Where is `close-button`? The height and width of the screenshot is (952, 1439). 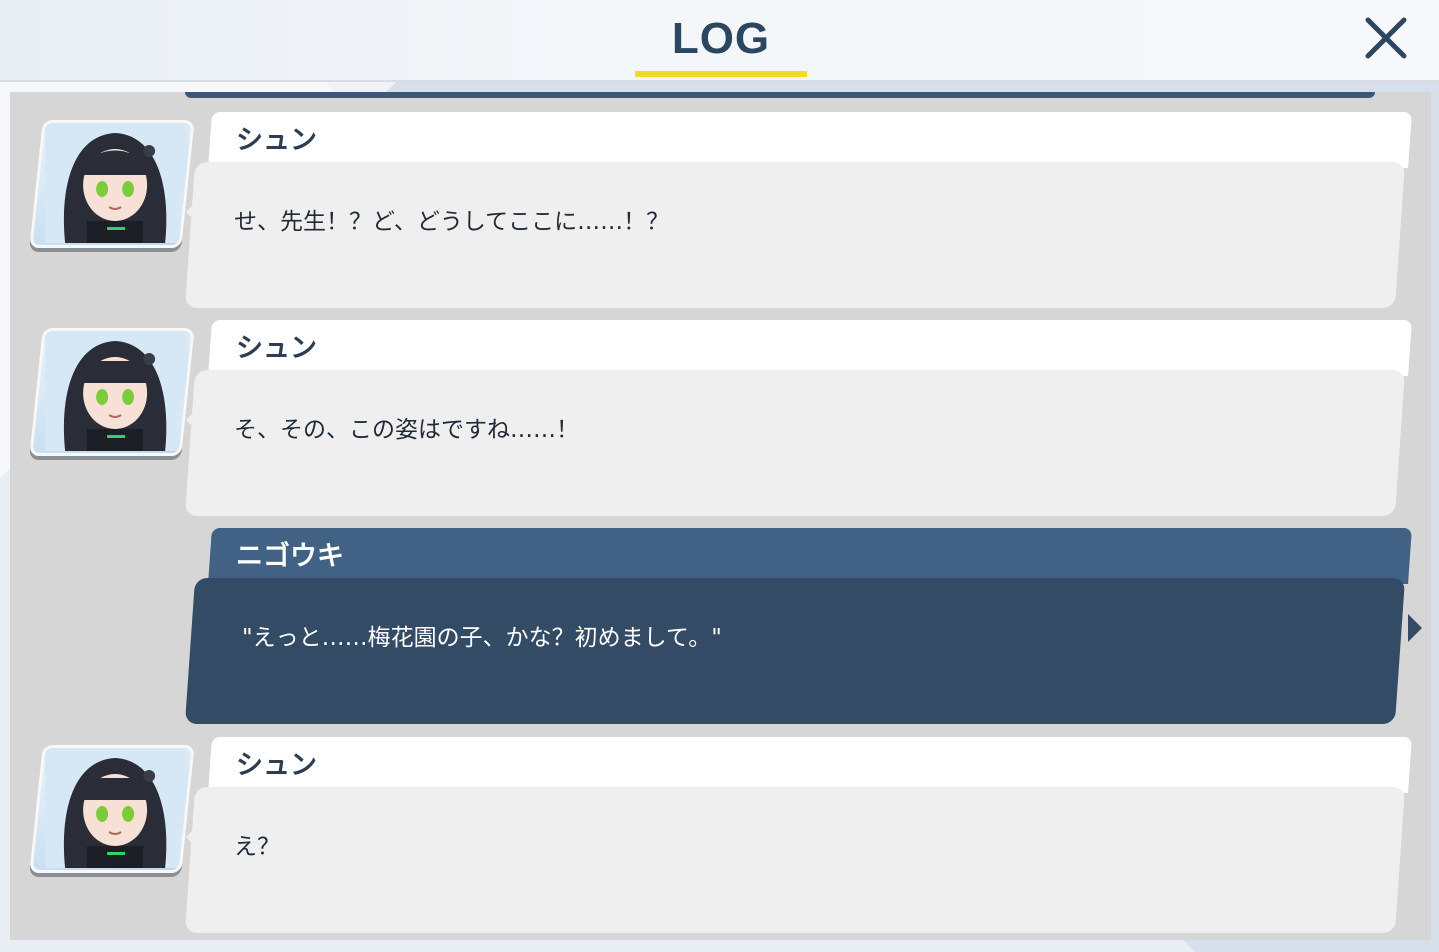
close-button is located at coordinates (1386, 38).